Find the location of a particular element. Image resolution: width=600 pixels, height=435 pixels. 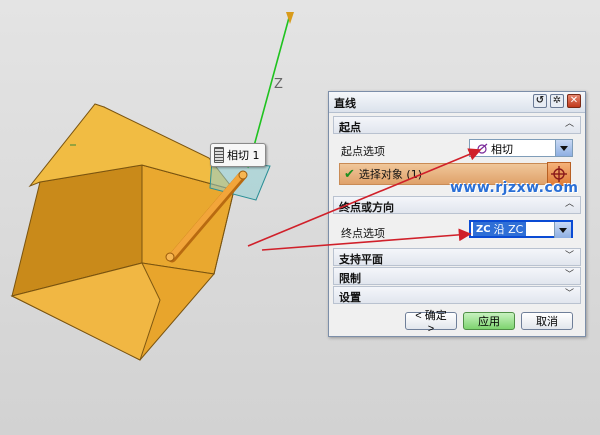

end-option-dropdown: ZC 沿 ZC is located at coordinates (521, 229).